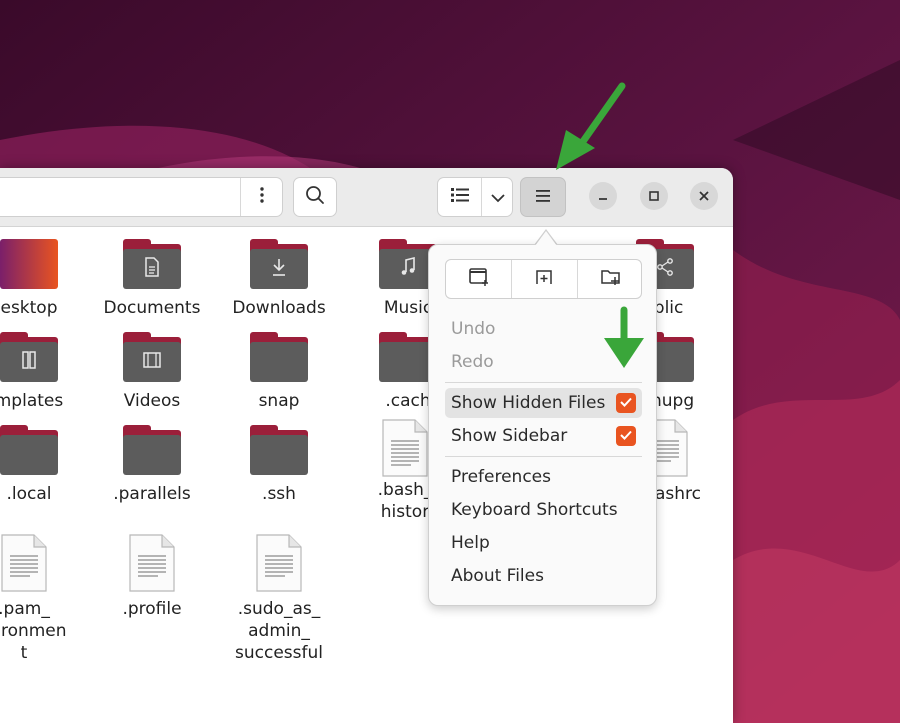 The height and width of the screenshot is (723, 900). I want to click on share-icon, so click(665, 269).